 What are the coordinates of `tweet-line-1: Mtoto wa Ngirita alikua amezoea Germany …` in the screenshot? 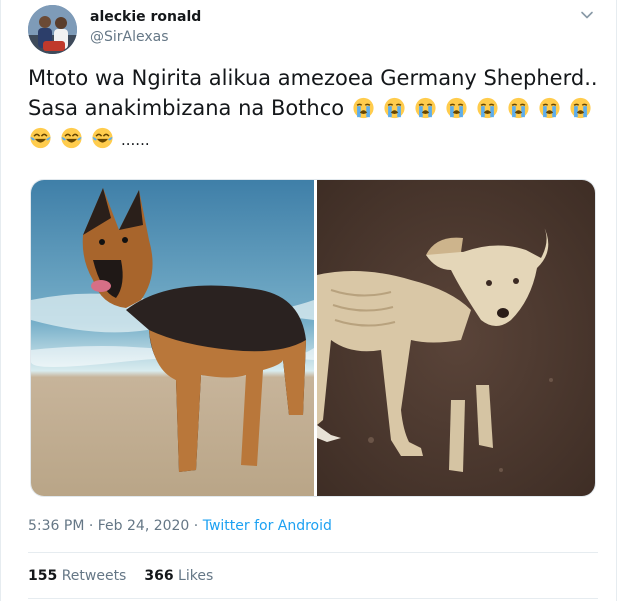 It's located at (313, 78).